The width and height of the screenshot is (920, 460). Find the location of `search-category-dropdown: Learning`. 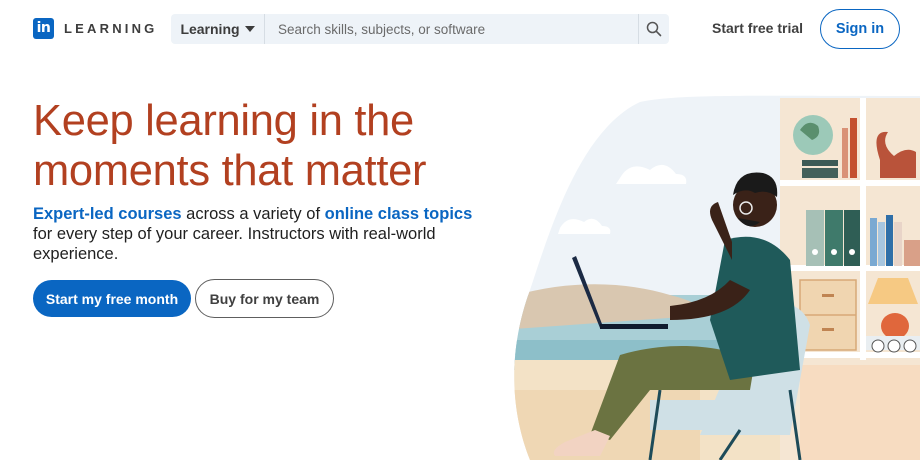

search-category-dropdown: Learning is located at coordinates (218, 29).